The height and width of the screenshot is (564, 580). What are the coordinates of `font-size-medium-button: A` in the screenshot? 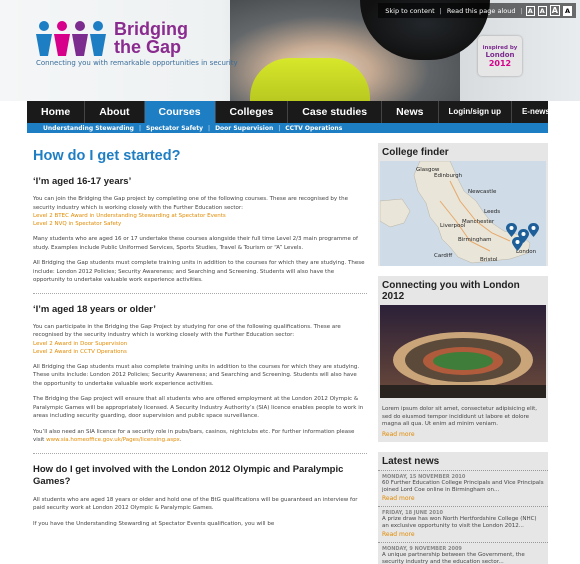 It's located at (542, 10).